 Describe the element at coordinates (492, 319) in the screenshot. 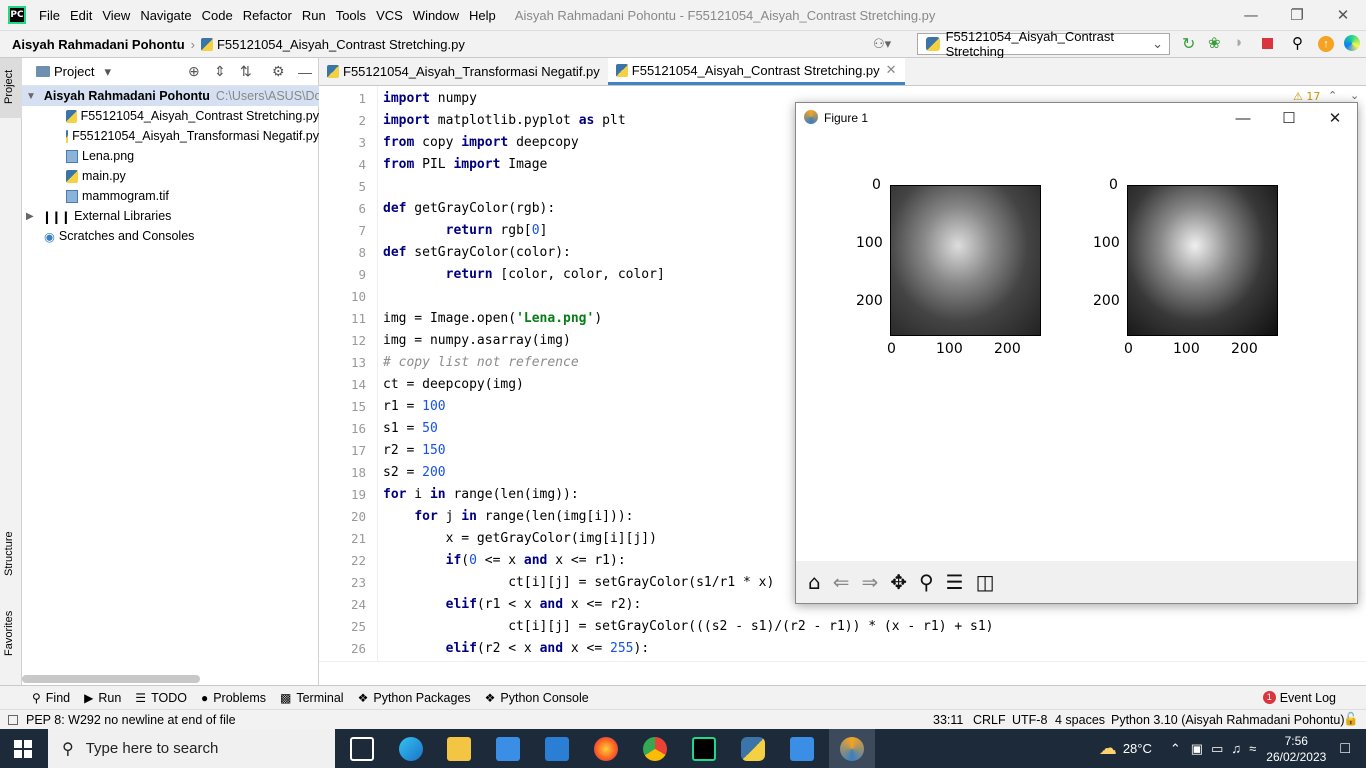

I see `code-line: img = Image.open('Lena.png')` at that location.